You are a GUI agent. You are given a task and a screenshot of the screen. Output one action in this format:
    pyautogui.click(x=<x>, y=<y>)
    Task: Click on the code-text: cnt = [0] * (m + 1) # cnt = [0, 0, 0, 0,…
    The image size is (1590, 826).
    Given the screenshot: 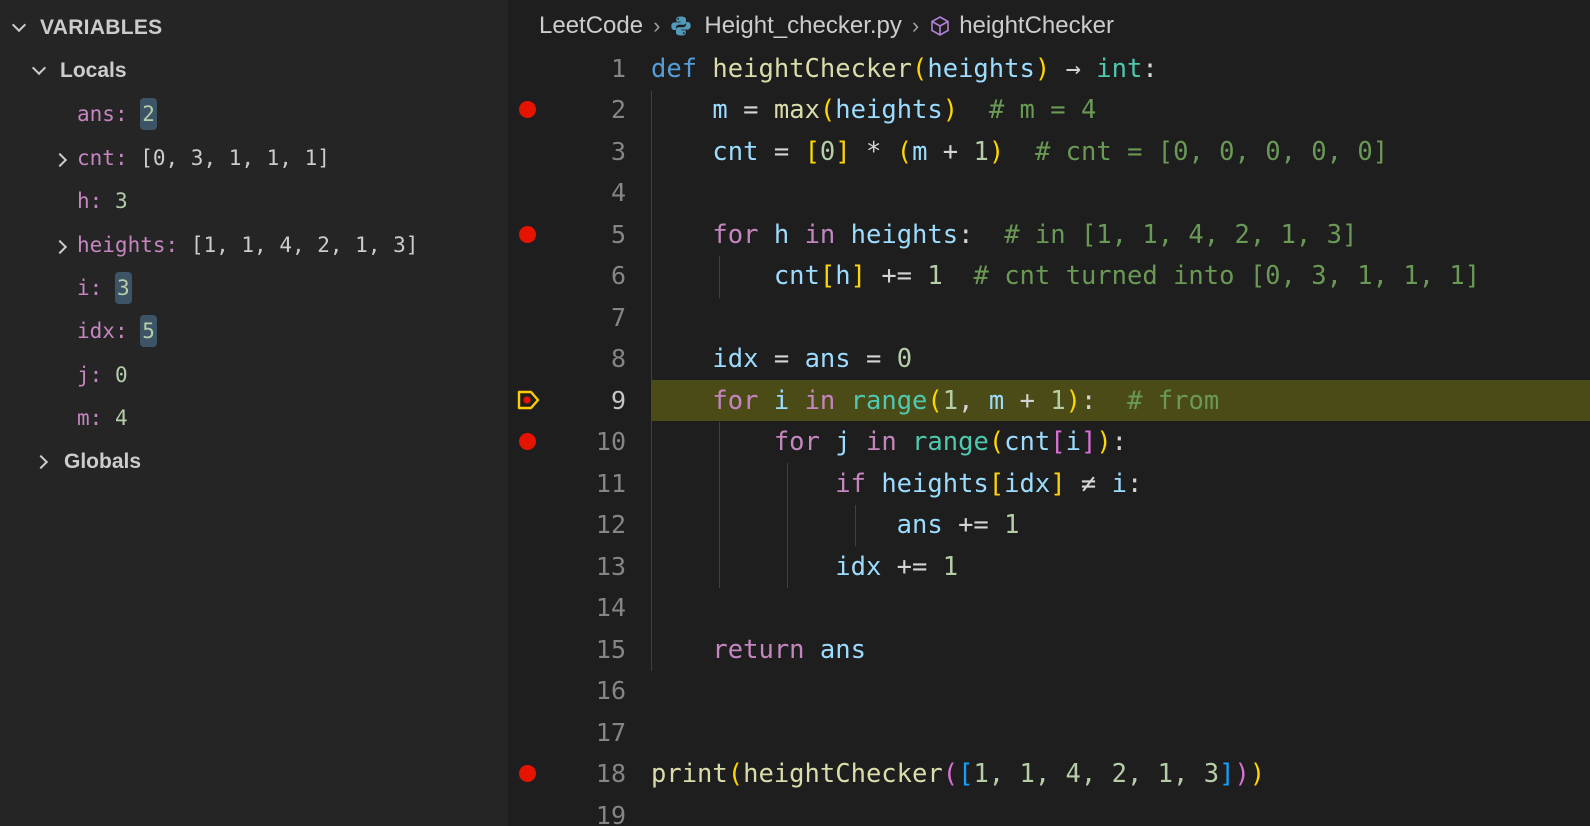 What is the action you would take?
    pyautogui.click(x=1050, y=151)
    